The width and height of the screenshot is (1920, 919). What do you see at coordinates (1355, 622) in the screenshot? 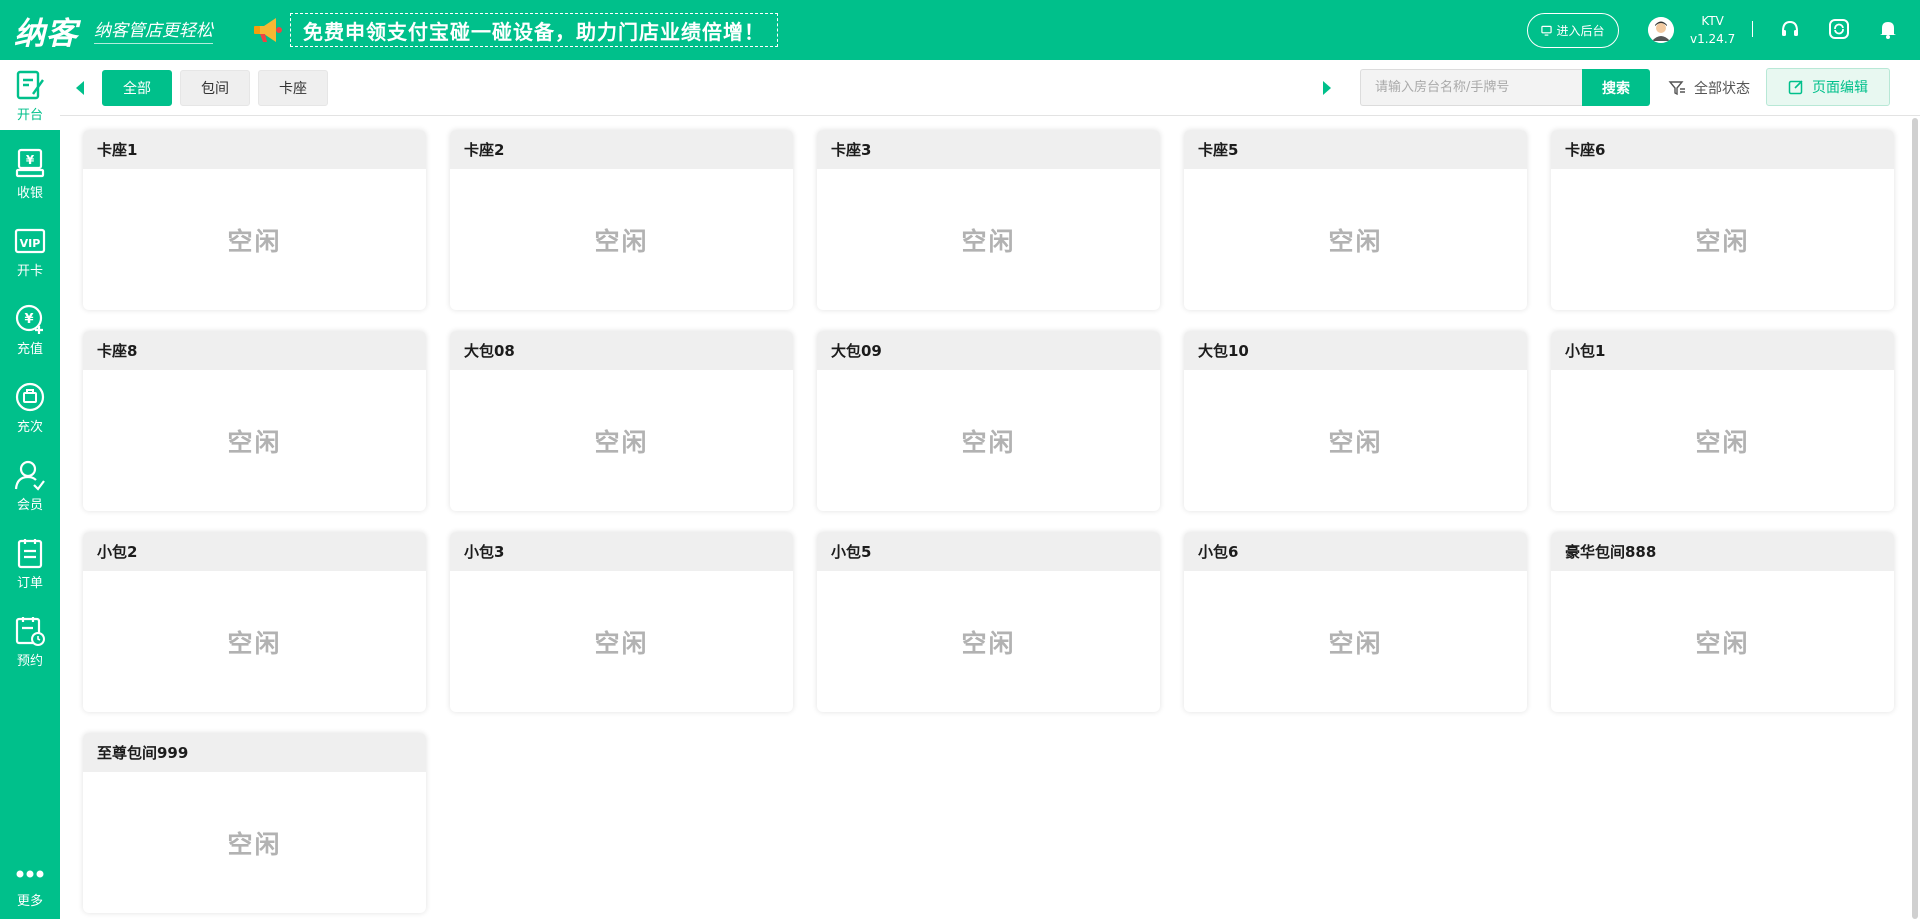
I see `room-card: 小包6 空闲` at bounding box center [1355, 622].